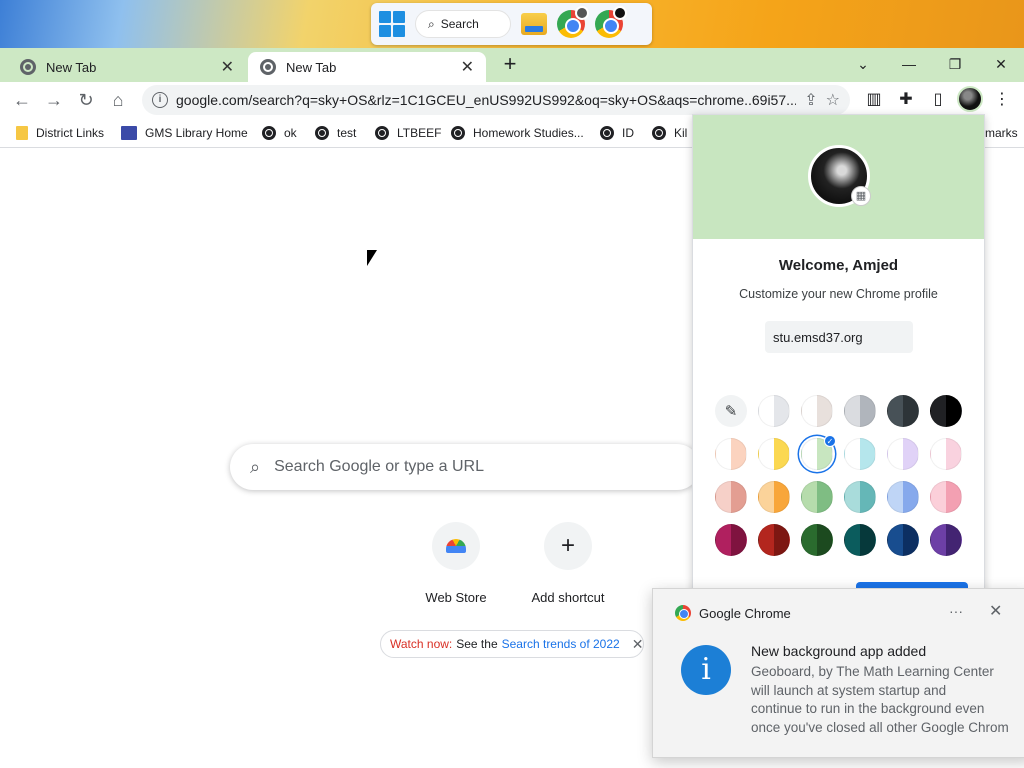  I want to click on site-info-icon: i, so click(160, 100).